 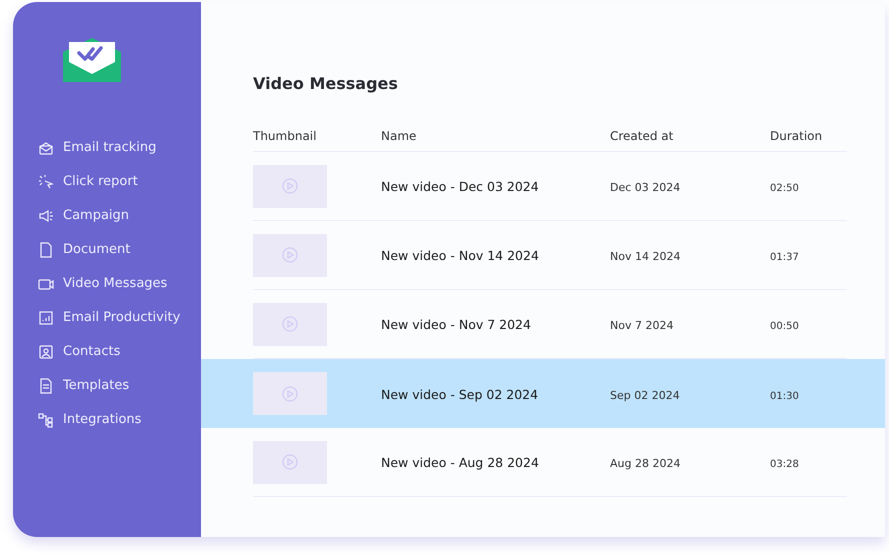 What do you see at coordinates (119, 148) in the screenshot?
I see `sidebar-item: Email tracking` at bounding box center [119, 148].